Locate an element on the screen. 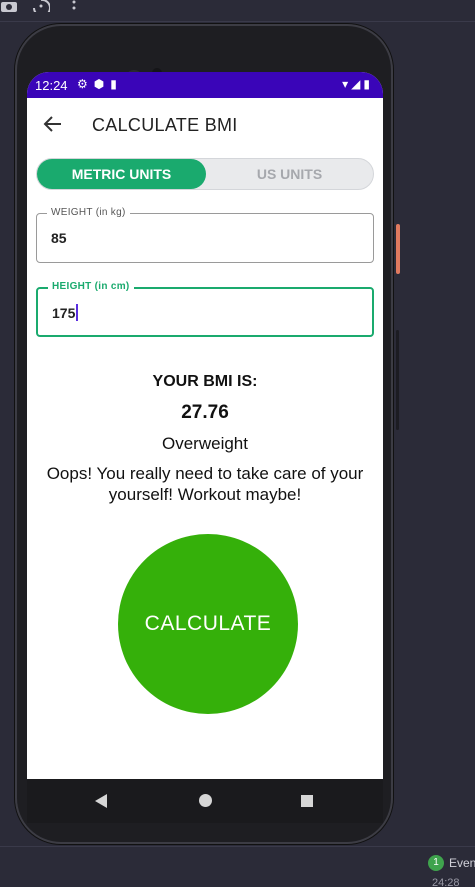  metric-units-option: METRIC UNITS is located at coordinates (121, 174).